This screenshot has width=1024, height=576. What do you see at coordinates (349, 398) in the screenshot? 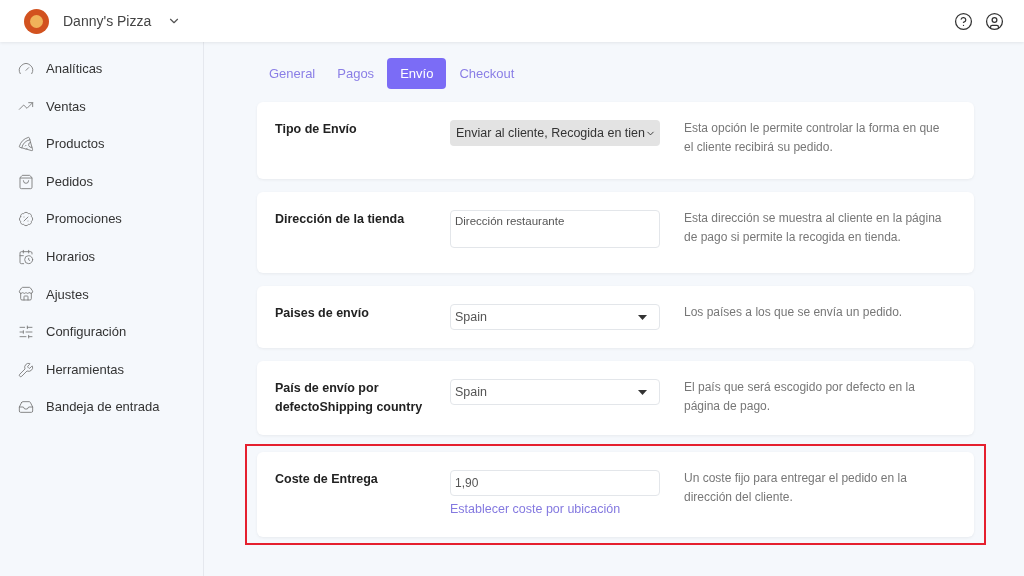
I see `setting-label: País de envío por defectoShipping country` at bounding box center [349, 398].